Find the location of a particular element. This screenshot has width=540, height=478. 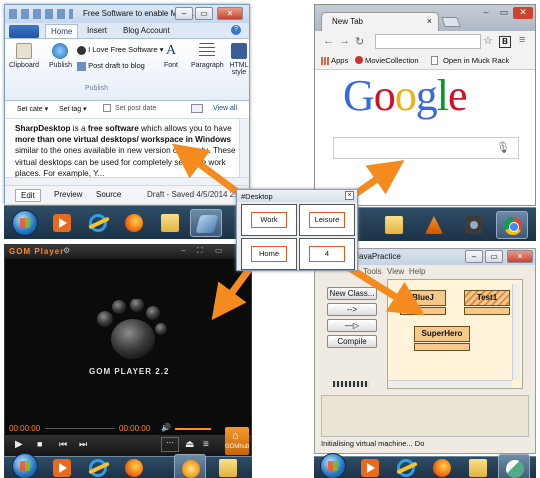

desktop-label-home: Home is located at coordinates (269, 254).